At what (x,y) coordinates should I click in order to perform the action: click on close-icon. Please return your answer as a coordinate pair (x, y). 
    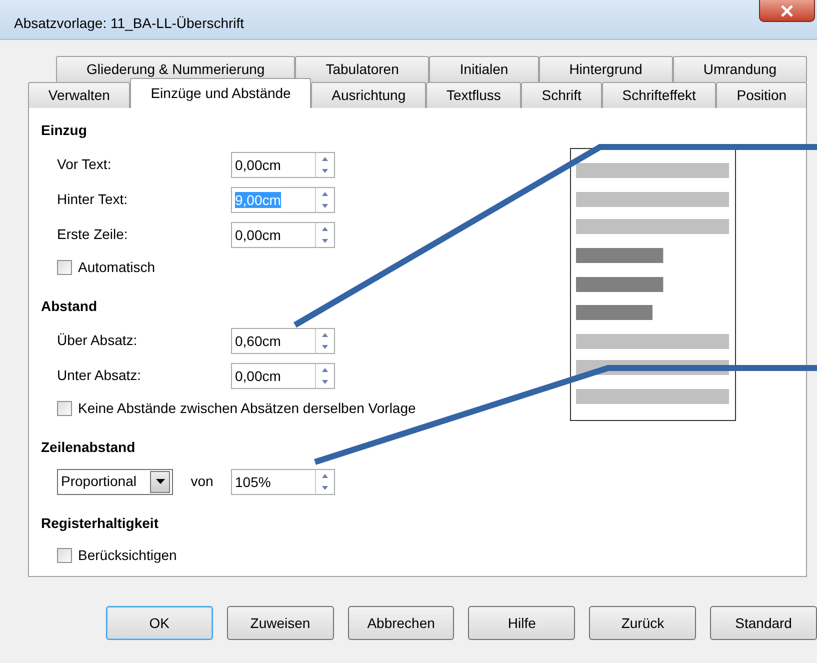
    Looking at the image, I should click on (787, 10).